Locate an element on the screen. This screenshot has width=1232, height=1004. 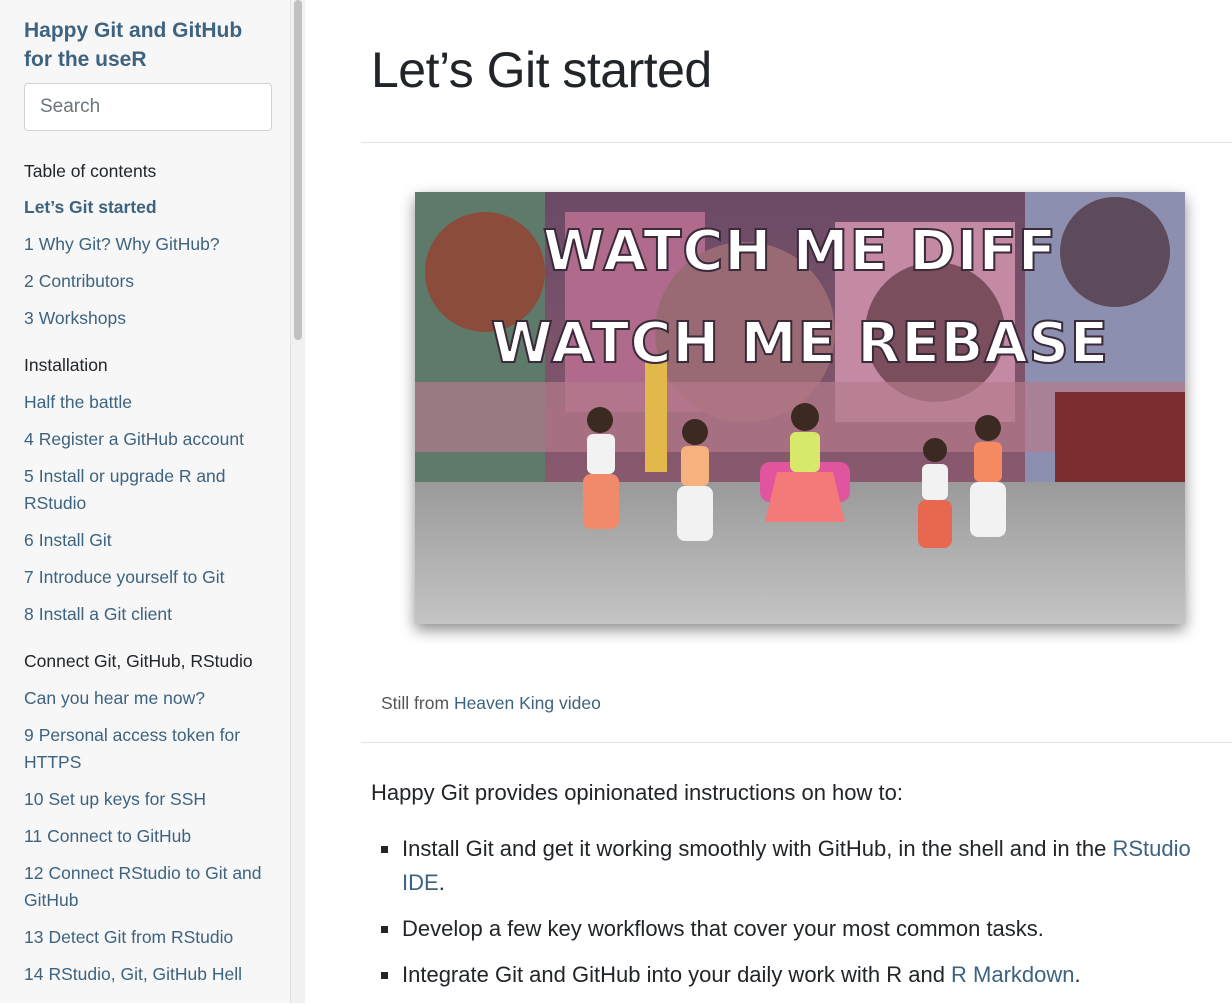
toc-item: 3 Workshops is located at coordinates (150, 318).